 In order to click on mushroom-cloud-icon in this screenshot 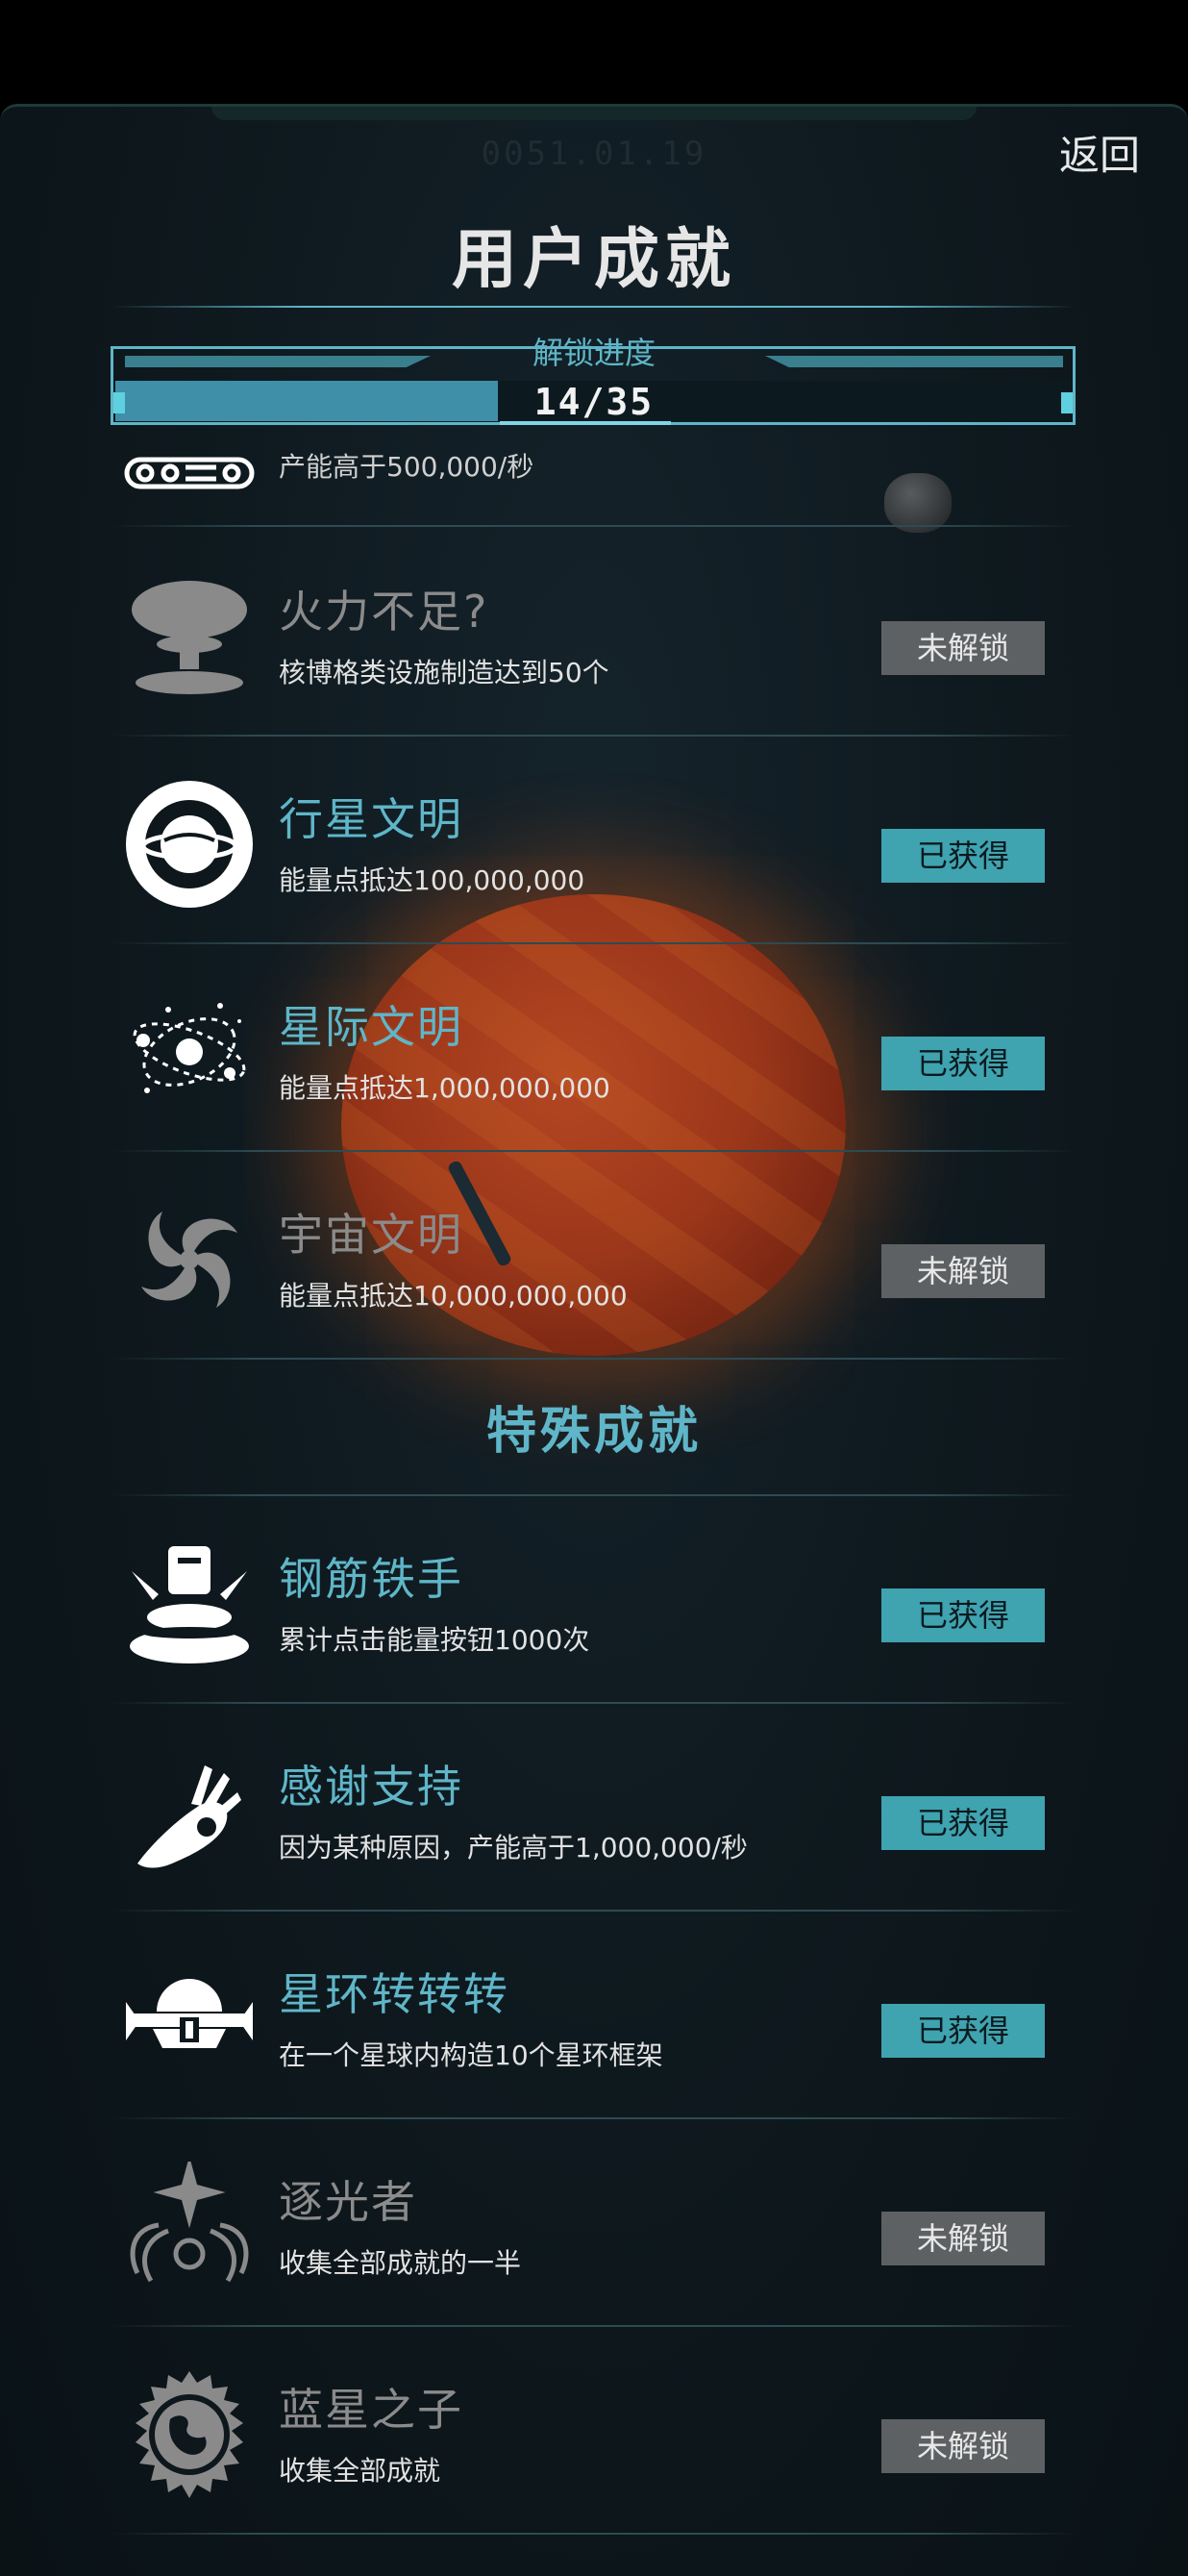, I will do `click(190, 637)`.